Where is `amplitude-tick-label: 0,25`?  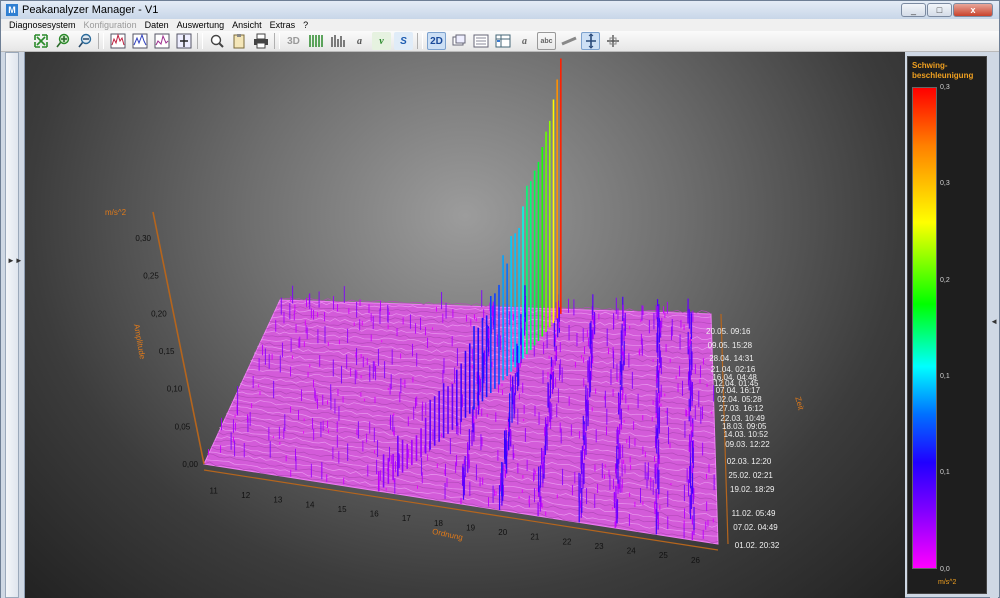
amplitude-tick-label: 0,25 is located at coordinates (151, 276).